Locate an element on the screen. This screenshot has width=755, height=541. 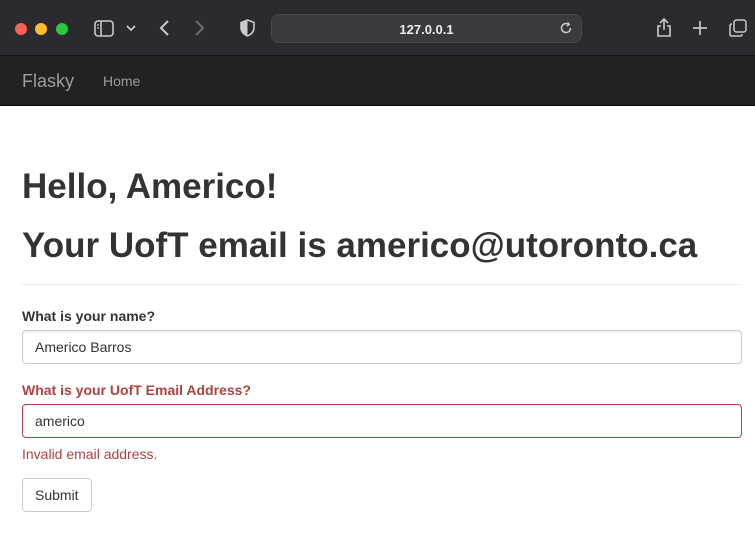
forward-arrow-icon is located at coordinates (200, 28).